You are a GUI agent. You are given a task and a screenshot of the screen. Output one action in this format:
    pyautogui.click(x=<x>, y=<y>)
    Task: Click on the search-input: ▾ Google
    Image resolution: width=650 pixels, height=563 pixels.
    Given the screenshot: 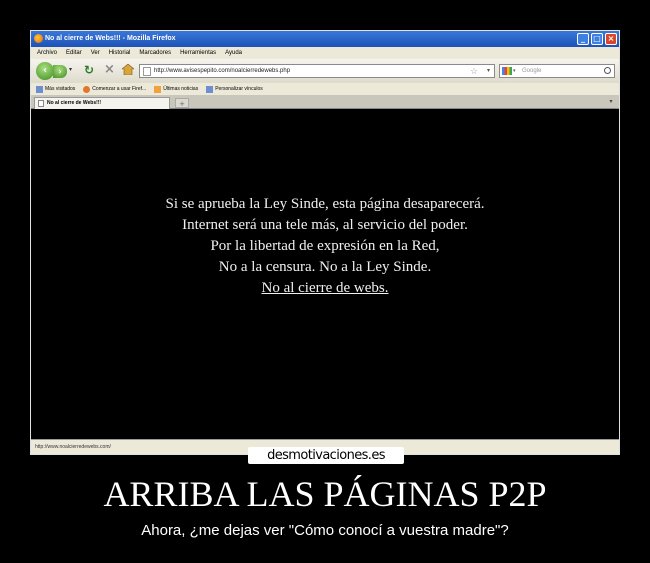 What is the action you would take?
    pyautogui.click(x=557, y=71)
    